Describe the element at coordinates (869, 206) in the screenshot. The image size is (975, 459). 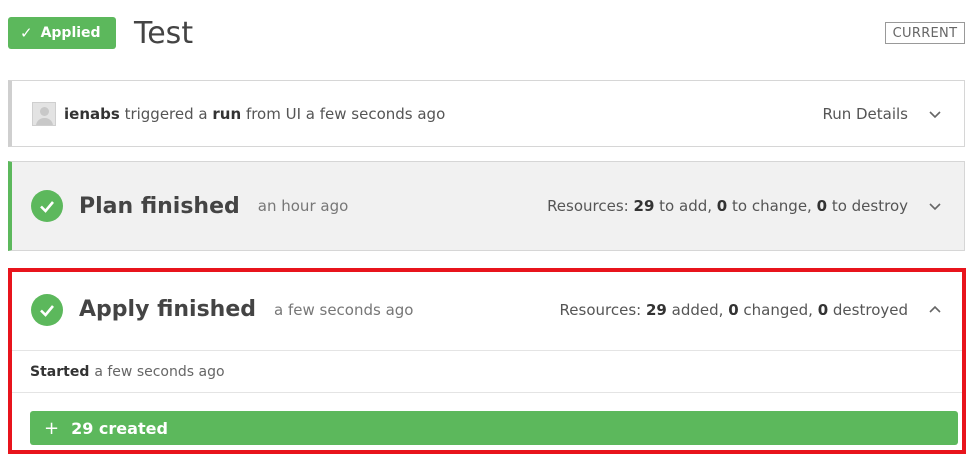
I see `plan-to-destroy-label: to destroy` at that location.